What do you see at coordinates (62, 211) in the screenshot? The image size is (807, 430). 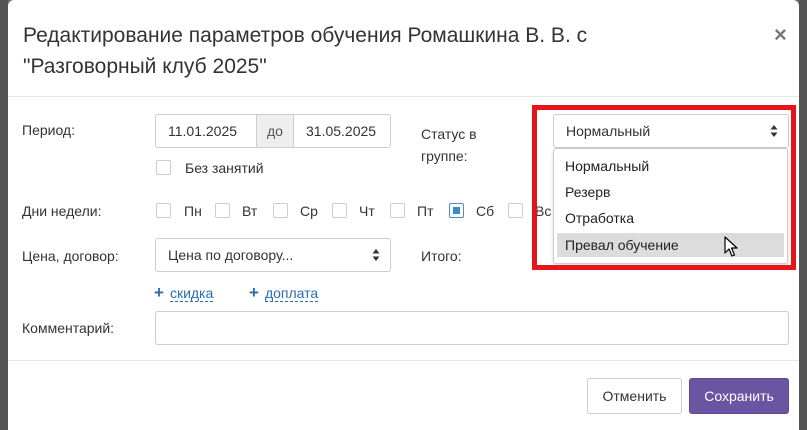 I see `weekdays-label: Дни недели:` at bounding box center [62, 211].